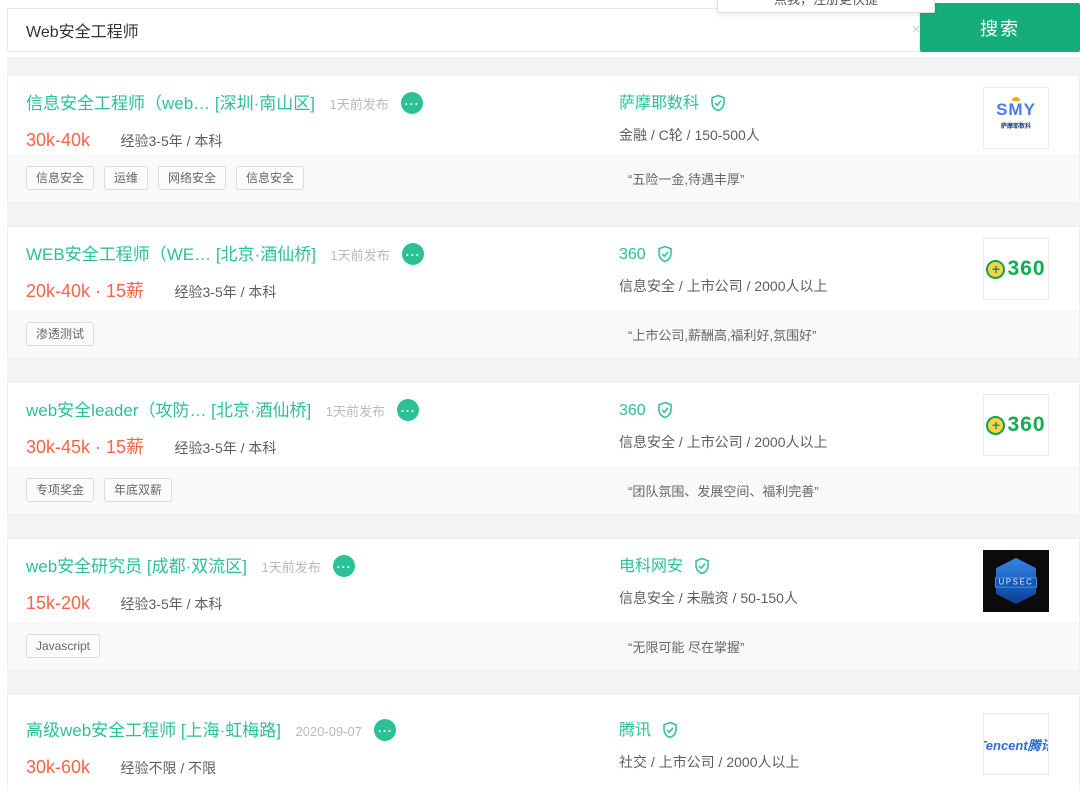  I want to click on company-info: 信息安全 / 未融资 / 50-150人, so click(708, 598).